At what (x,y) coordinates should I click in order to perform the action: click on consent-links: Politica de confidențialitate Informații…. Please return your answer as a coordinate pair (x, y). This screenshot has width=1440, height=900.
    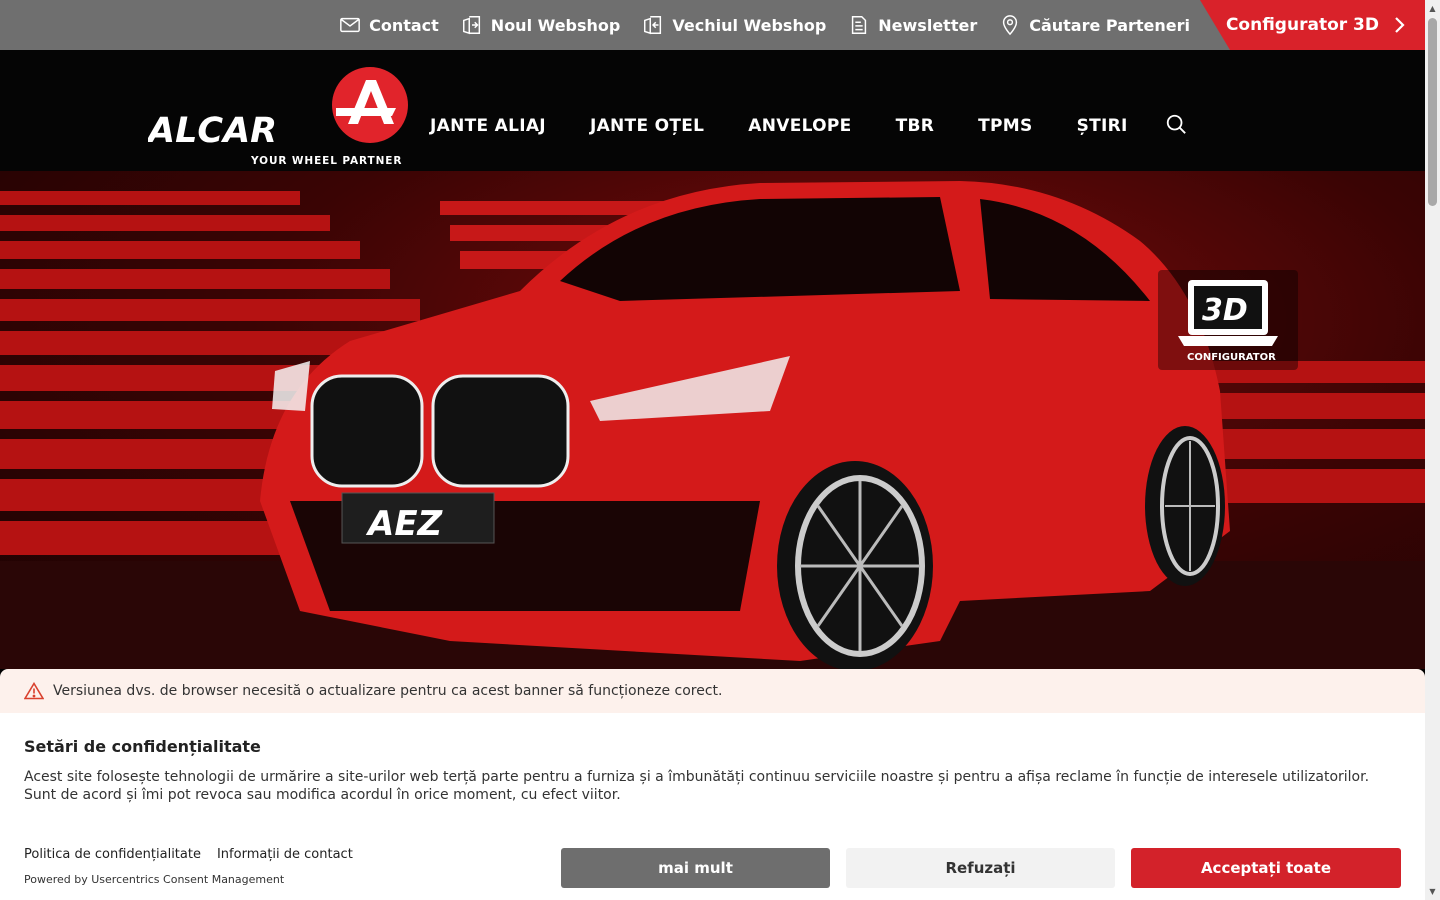
    Looking at the image, I should click on (188, 854).